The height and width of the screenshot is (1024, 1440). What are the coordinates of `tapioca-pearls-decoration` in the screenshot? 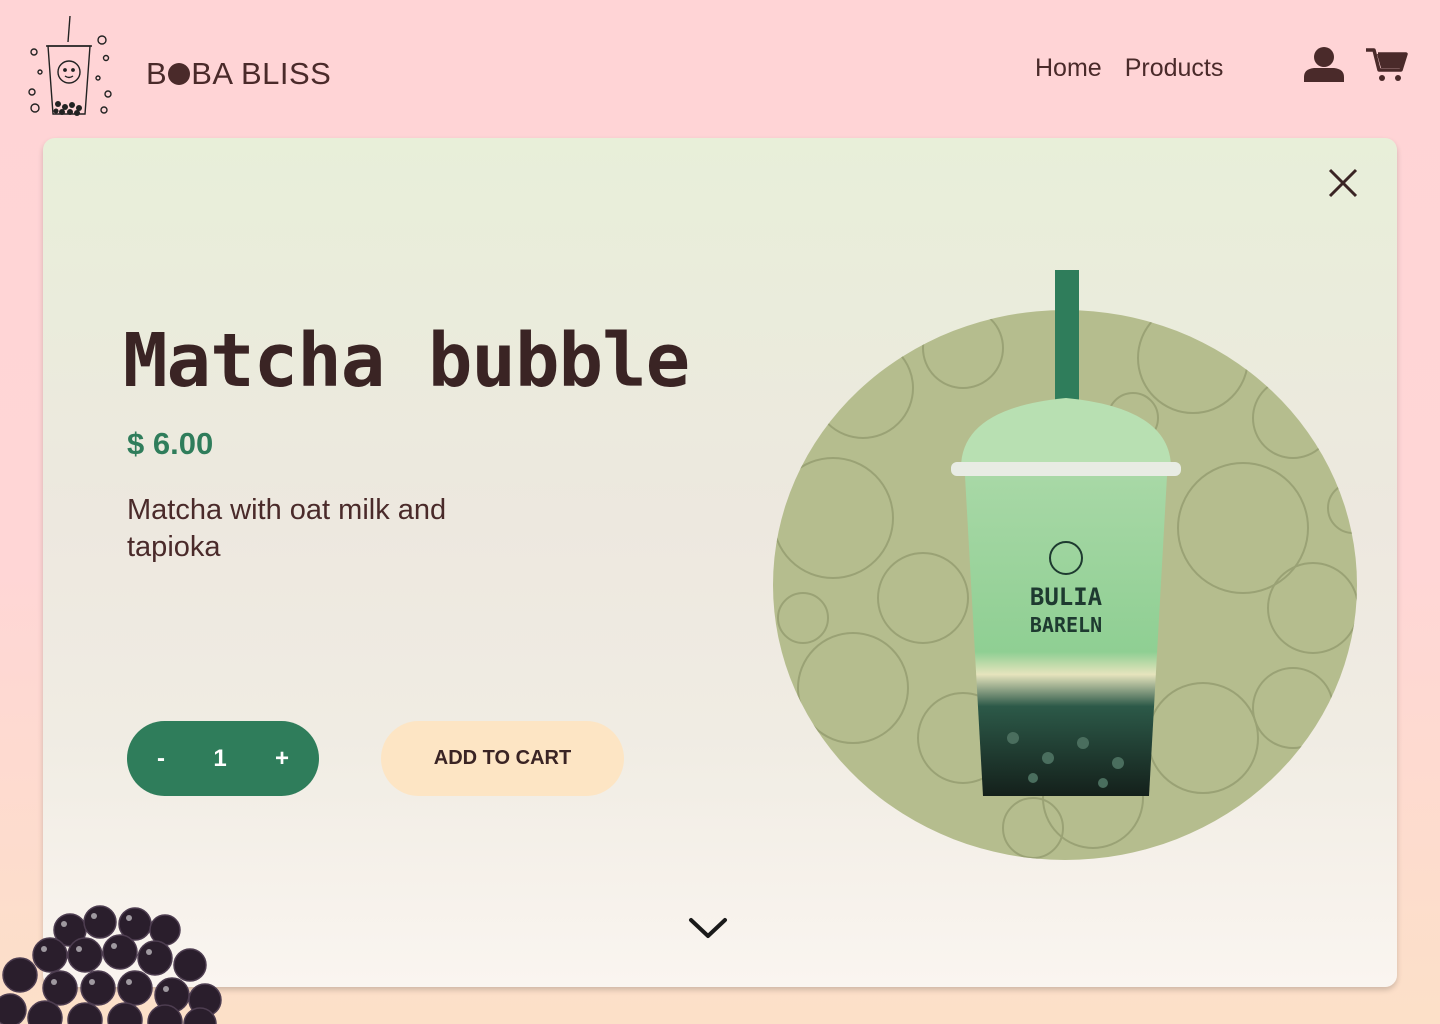 It's located at (111, 964).